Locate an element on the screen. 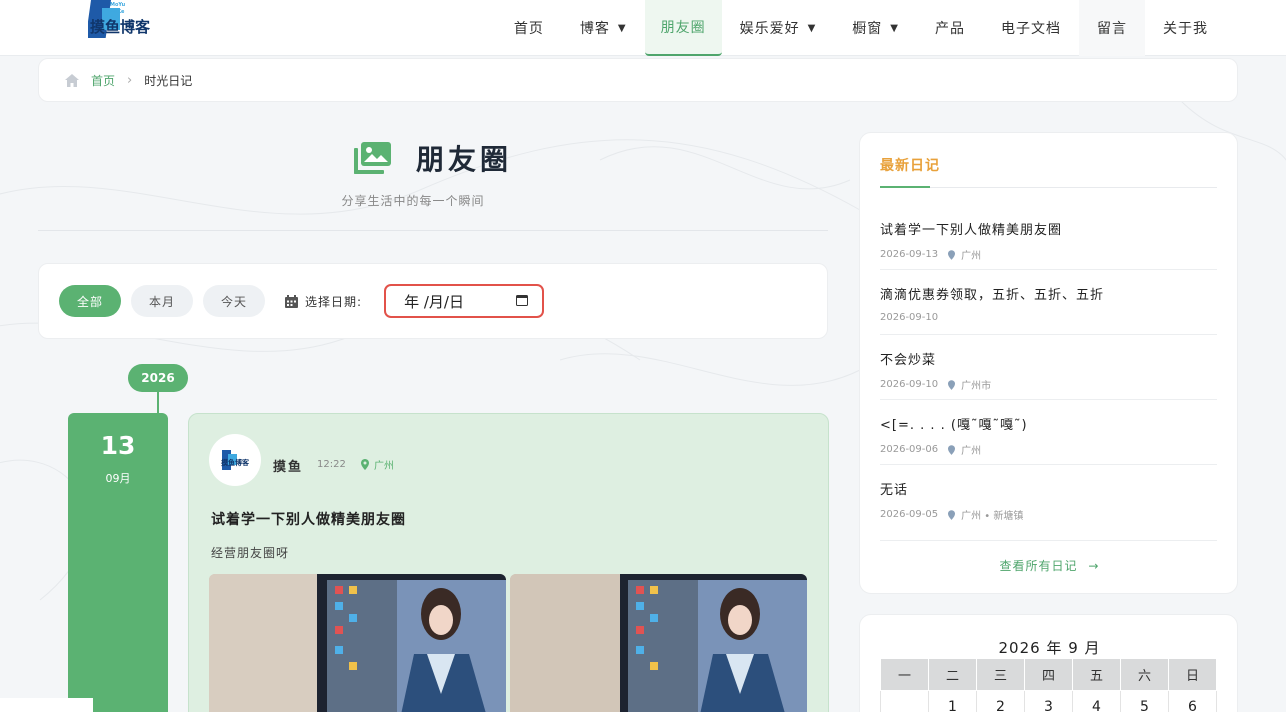 This screenshot has height=712, width=1286. nav-label: 朋友圈 is located at coordinates (683, 28).